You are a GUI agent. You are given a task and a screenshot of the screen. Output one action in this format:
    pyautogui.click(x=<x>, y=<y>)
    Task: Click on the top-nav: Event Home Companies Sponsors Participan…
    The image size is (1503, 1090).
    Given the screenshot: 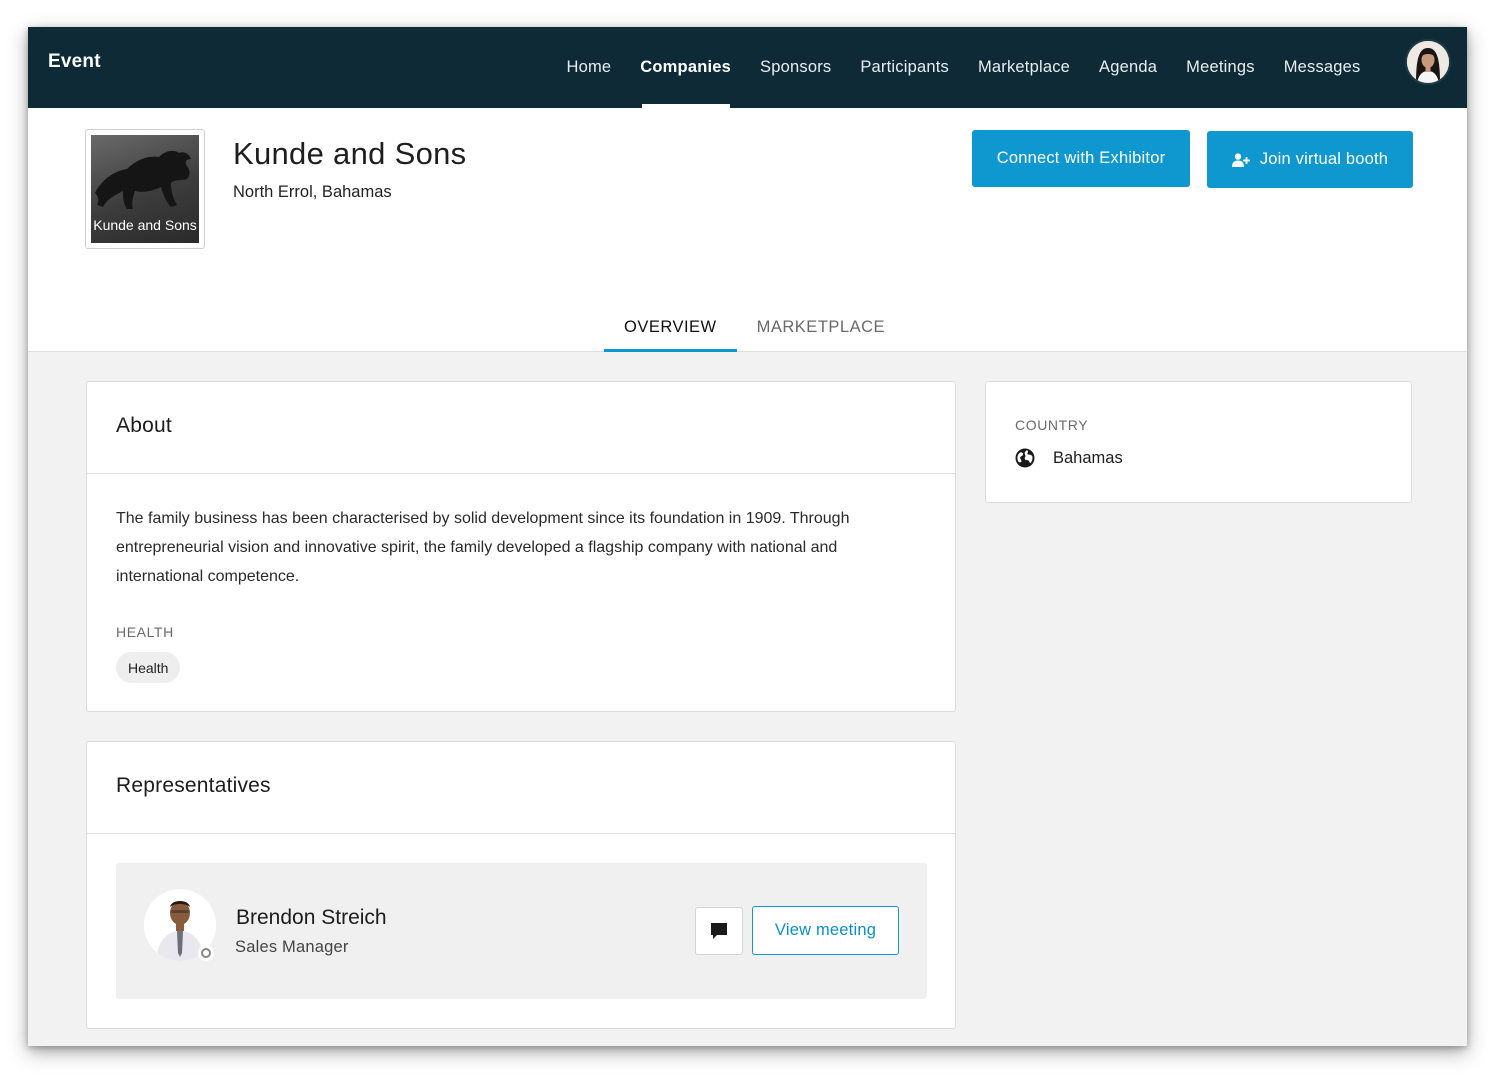 What is the action you would take?
    pyautogui.click(x=747, y=67)
    